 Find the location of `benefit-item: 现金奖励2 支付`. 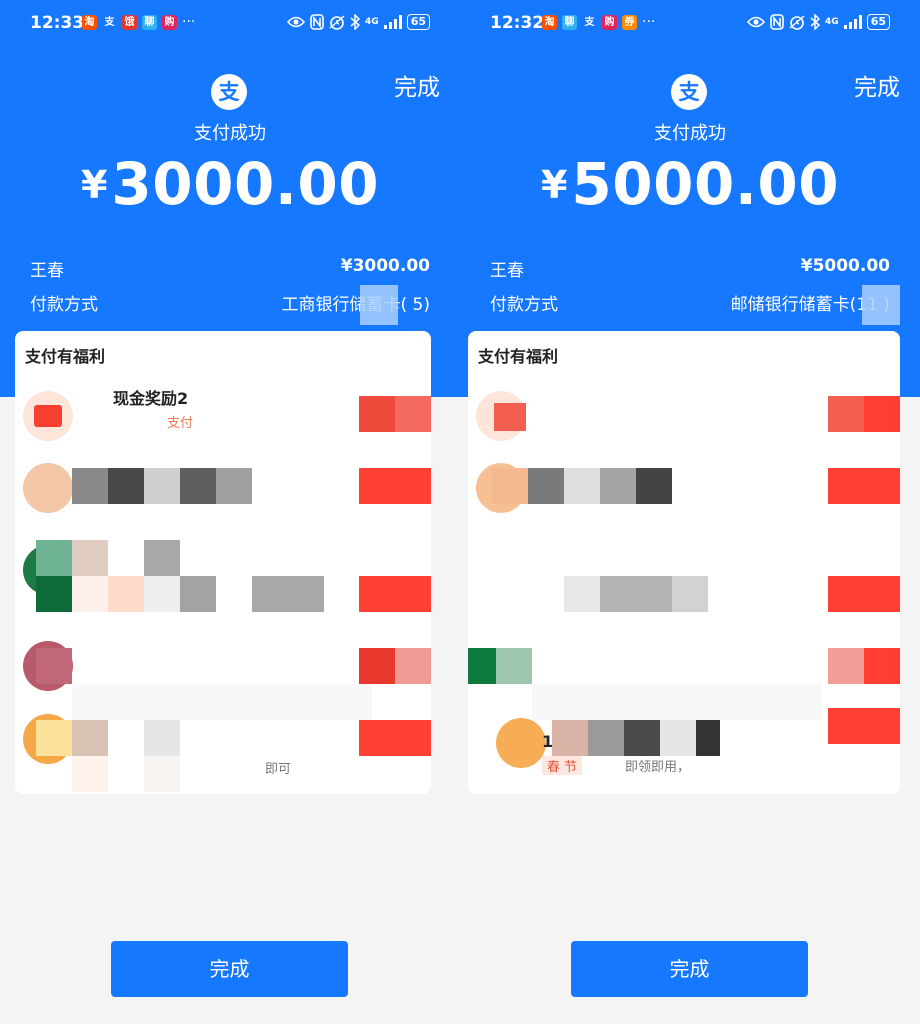

benefit-item: 现金奖励2 支付 is located at coordinates (223, 420).